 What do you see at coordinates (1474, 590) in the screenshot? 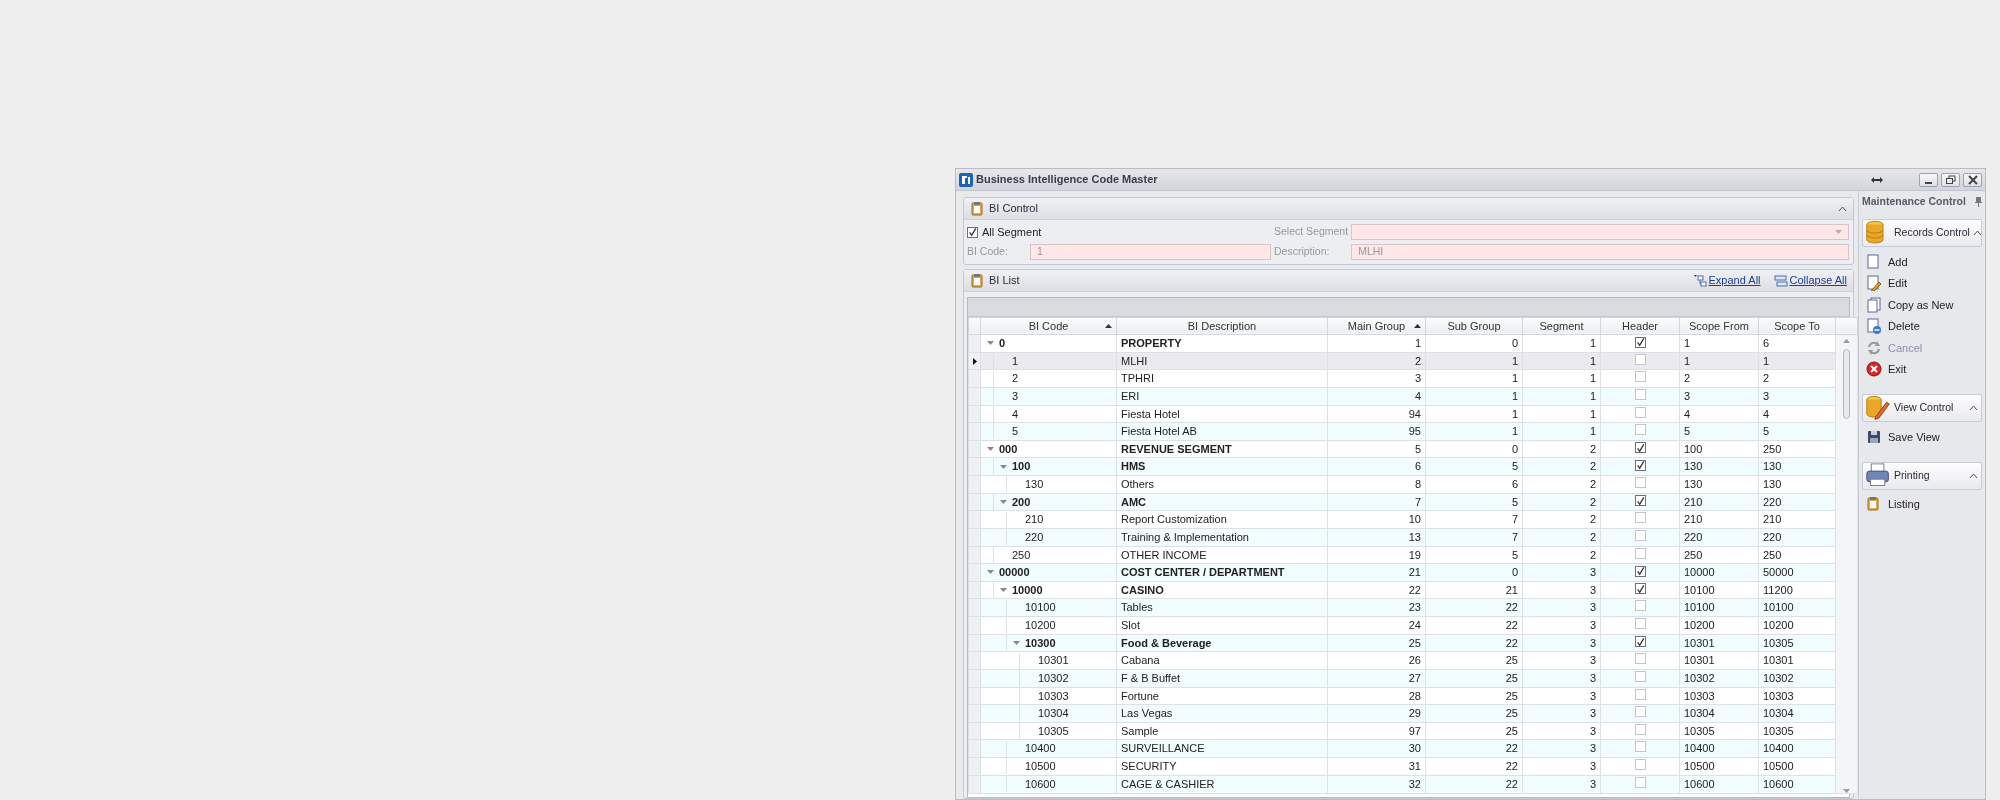
I see `table-cell: 21` at bounding box center [1474, 590].